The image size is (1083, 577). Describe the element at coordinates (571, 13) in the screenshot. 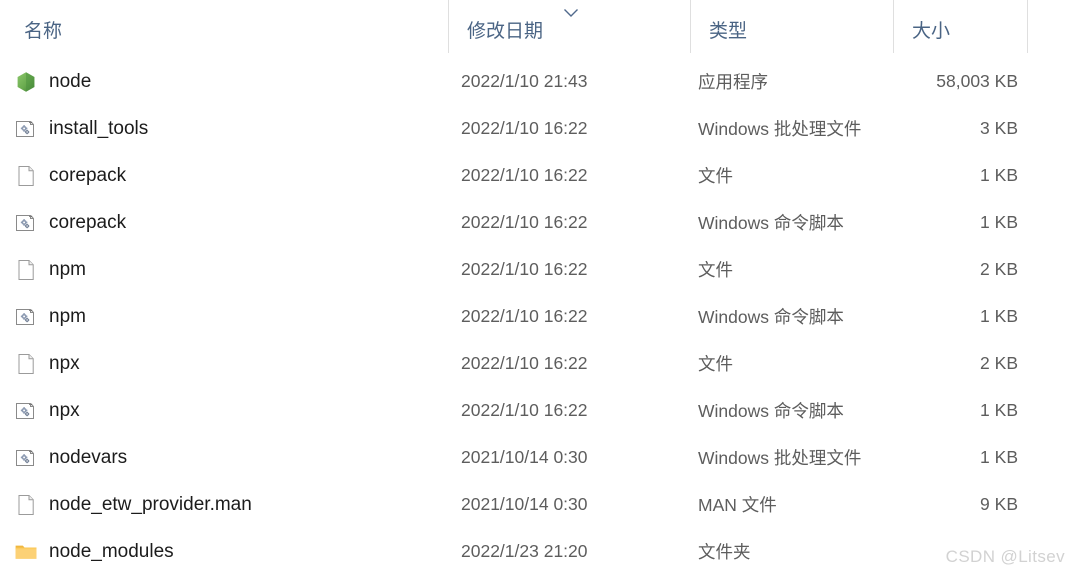

I see `sort-descending-chevron-icon` at that location.